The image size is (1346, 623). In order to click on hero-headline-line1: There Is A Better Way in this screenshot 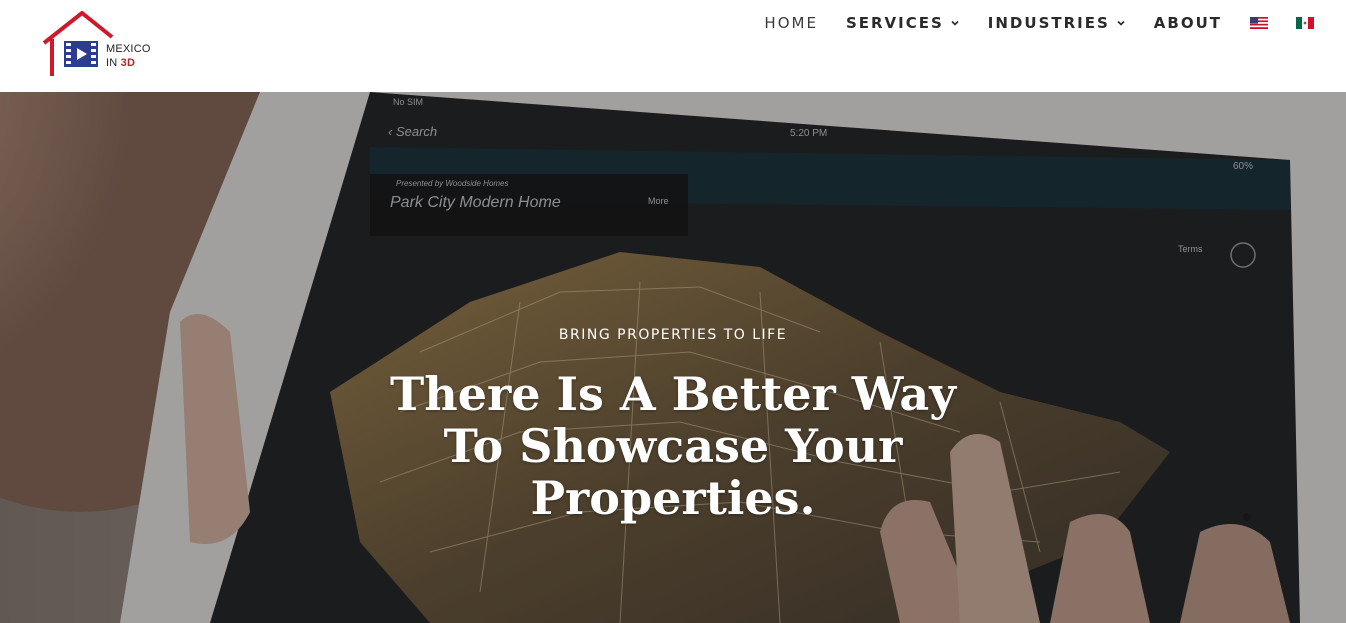, I will do `click(673, 394)`.